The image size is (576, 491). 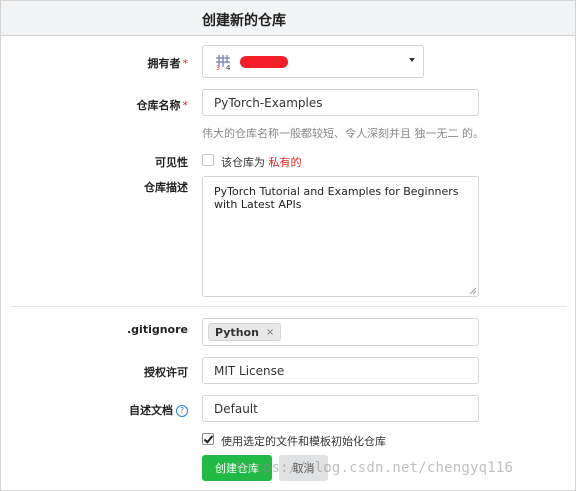 I want to click on remove-tag-icon: ×, so click(x=270, y=332).